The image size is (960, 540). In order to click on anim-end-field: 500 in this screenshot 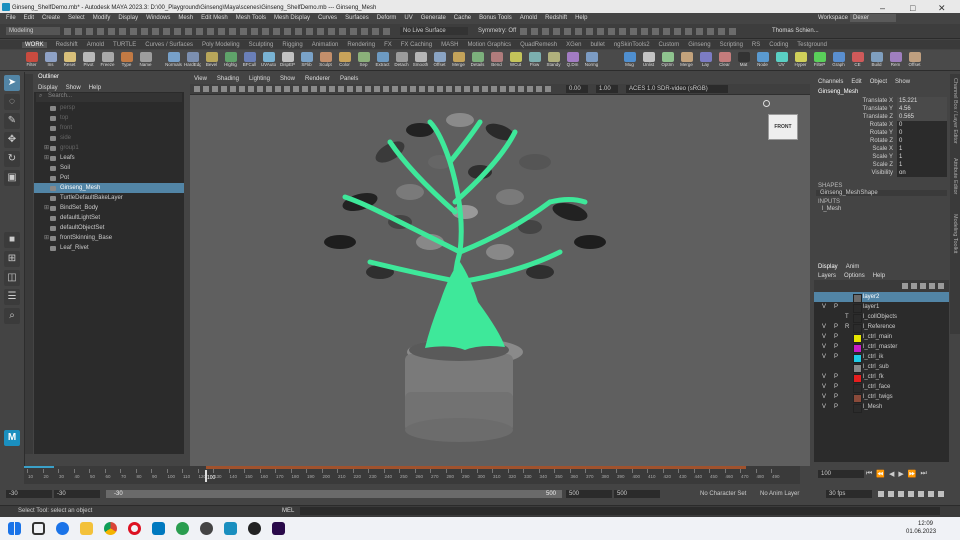, I will do `click(637, 494)`.